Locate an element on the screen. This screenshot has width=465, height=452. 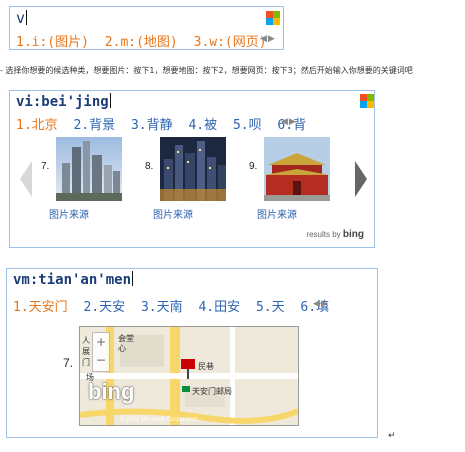
composition-input: v is located at coordinates (22, 18).